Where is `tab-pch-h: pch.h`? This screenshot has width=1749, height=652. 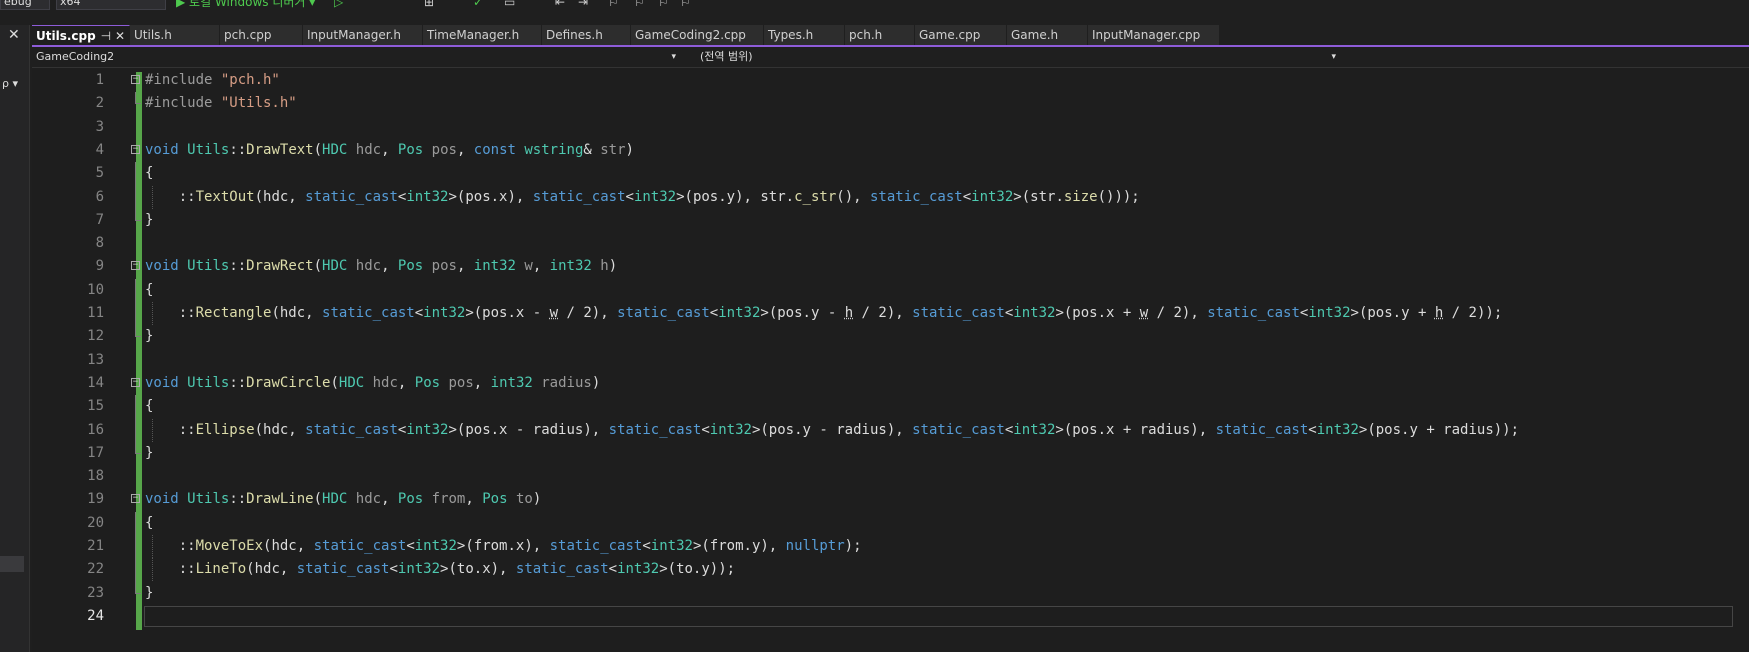
tab-pch-h: pch.h is located at coordinates (880, 35).